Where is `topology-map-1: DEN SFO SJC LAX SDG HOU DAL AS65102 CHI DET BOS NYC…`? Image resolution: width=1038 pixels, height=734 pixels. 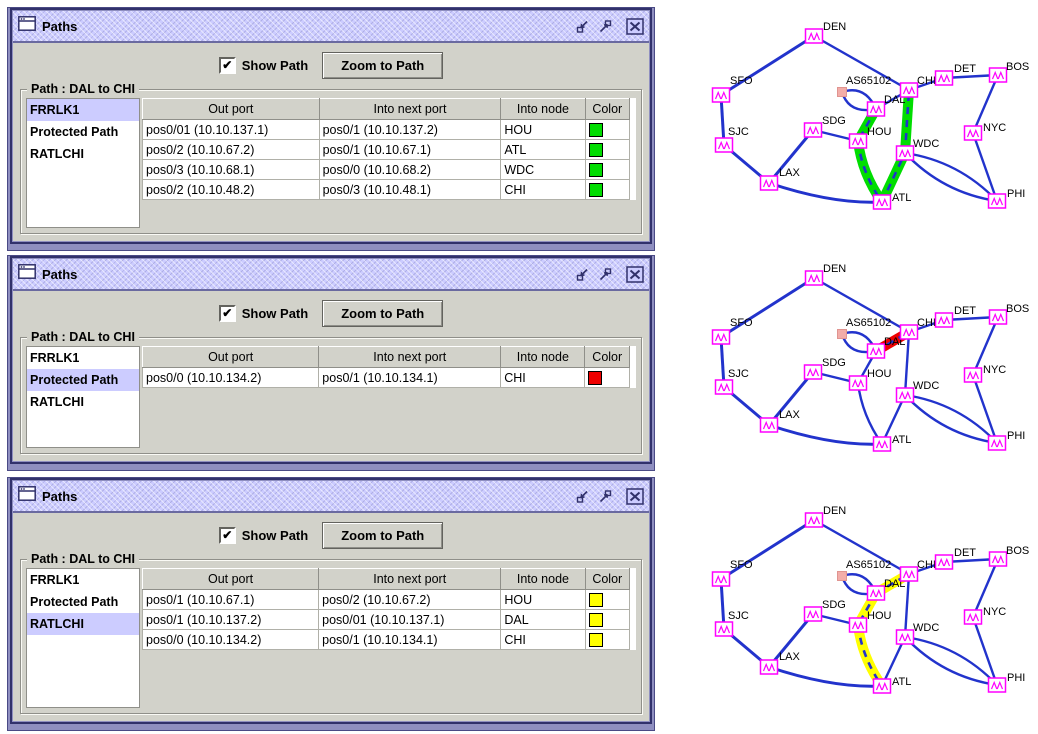 topology-map-1: DEN SFO SJC LAX SDG HOU DAL AS65102 CHI DET BOS NYC… is located at coordinates (846, 123).